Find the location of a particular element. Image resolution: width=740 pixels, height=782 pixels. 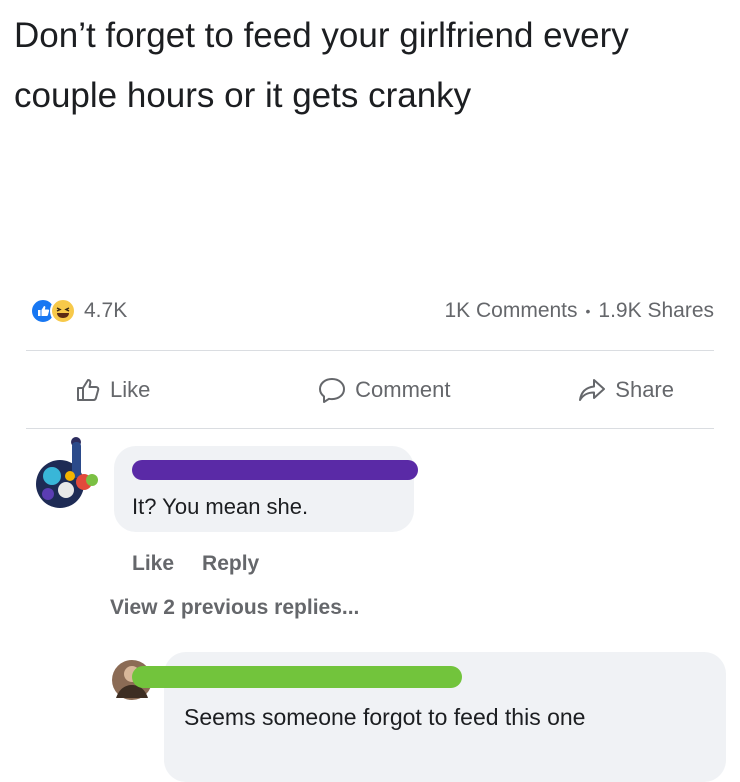

post-stats: 4.7K 1K Comments • 1.9K Shares is located at coordinates (372, 311).